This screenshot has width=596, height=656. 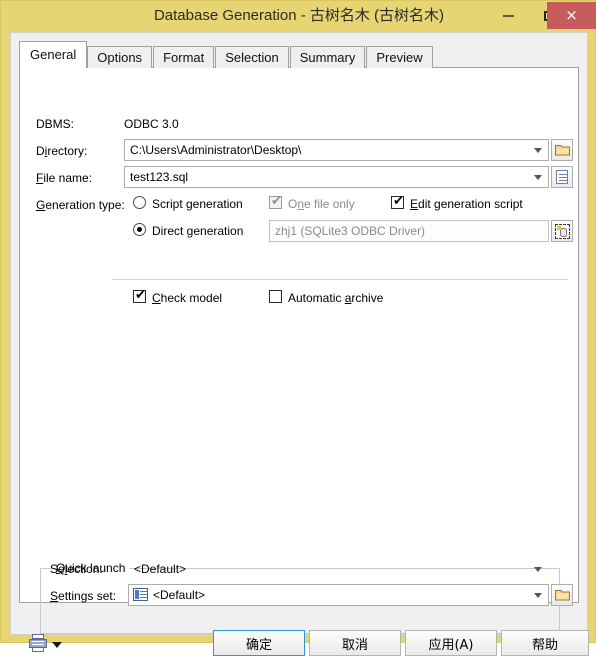 I want to click on help-button: 帮助, so click(x=545, y=643).